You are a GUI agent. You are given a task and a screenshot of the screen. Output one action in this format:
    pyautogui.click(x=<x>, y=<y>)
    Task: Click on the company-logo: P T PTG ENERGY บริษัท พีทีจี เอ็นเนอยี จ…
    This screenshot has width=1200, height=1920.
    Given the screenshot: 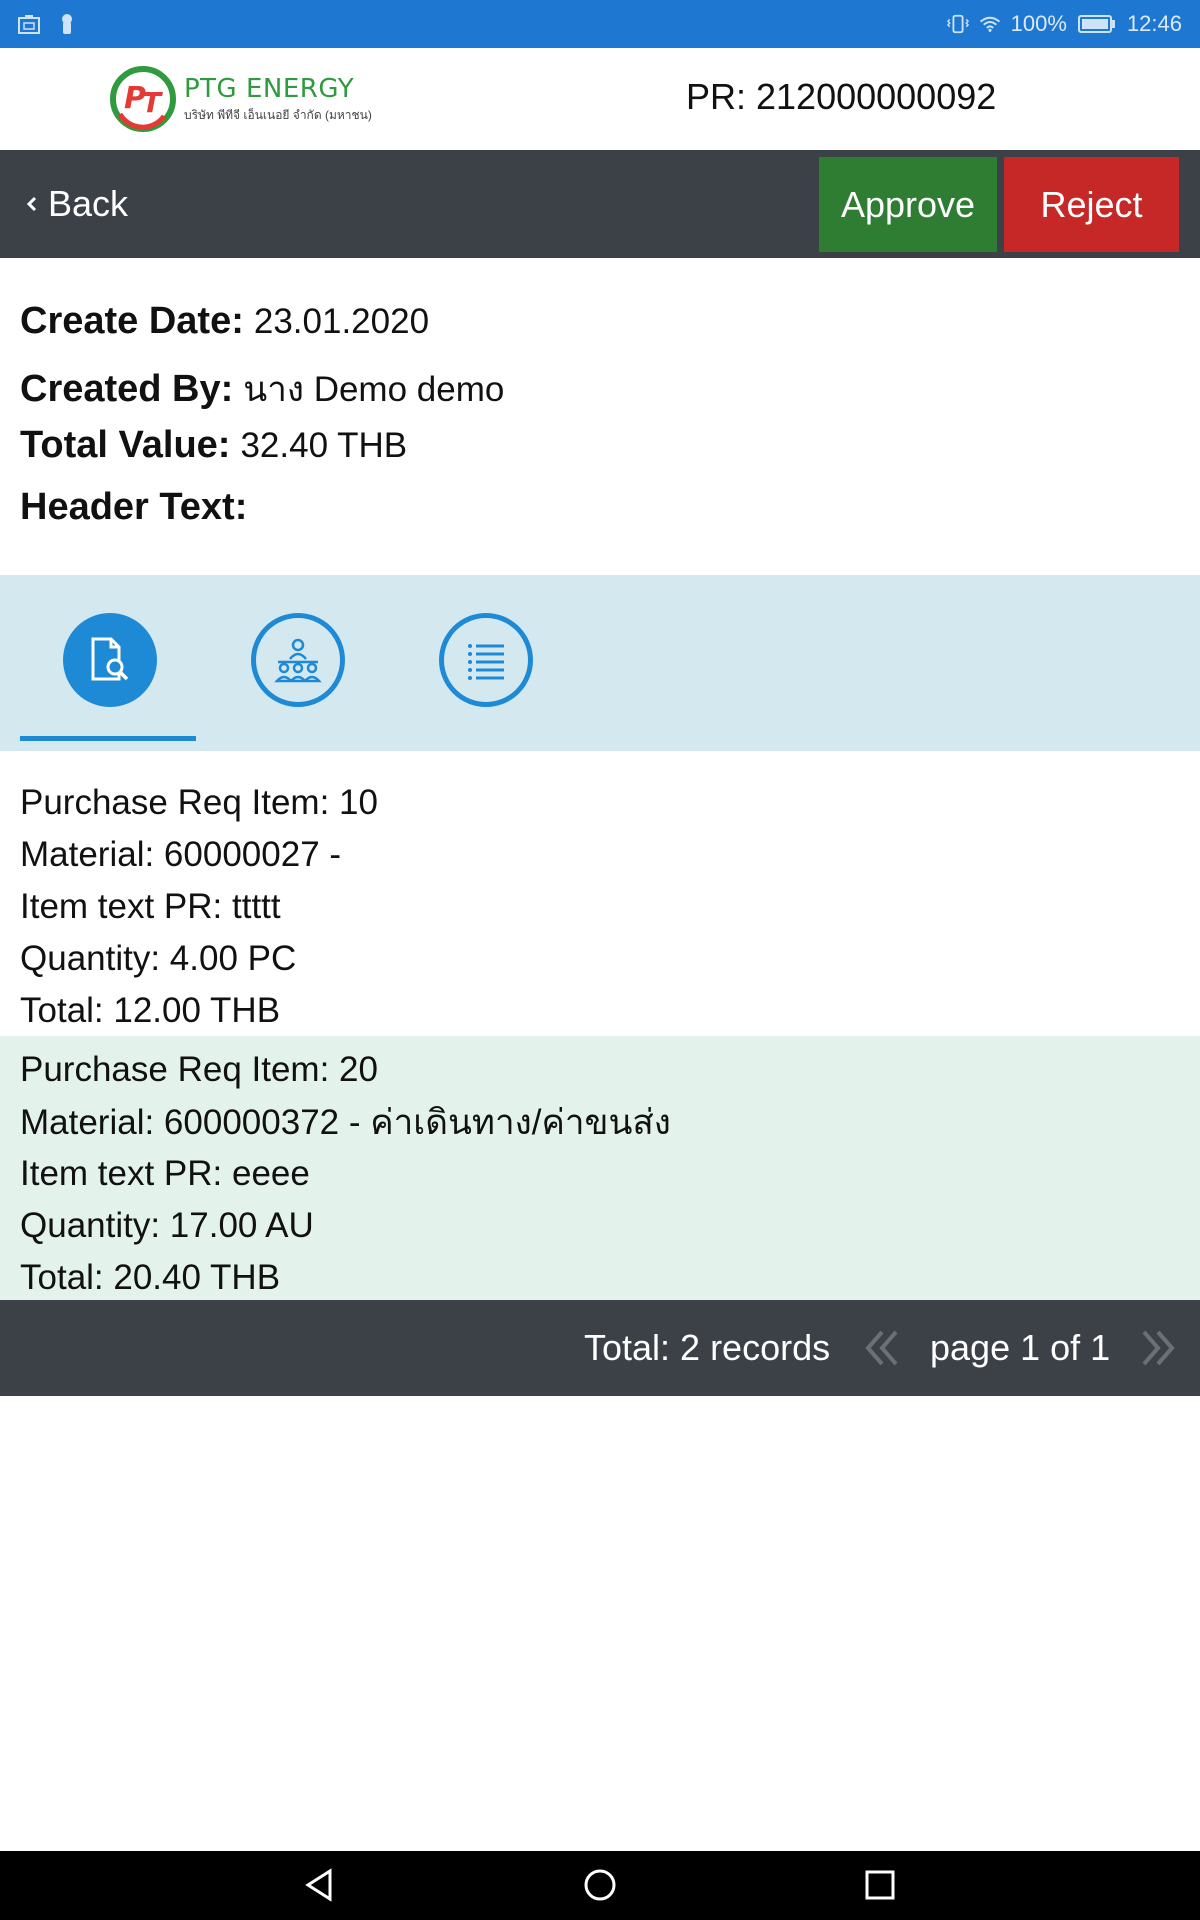 What is the action you would take?
    pyautogui.click(x=241, y=99)
    